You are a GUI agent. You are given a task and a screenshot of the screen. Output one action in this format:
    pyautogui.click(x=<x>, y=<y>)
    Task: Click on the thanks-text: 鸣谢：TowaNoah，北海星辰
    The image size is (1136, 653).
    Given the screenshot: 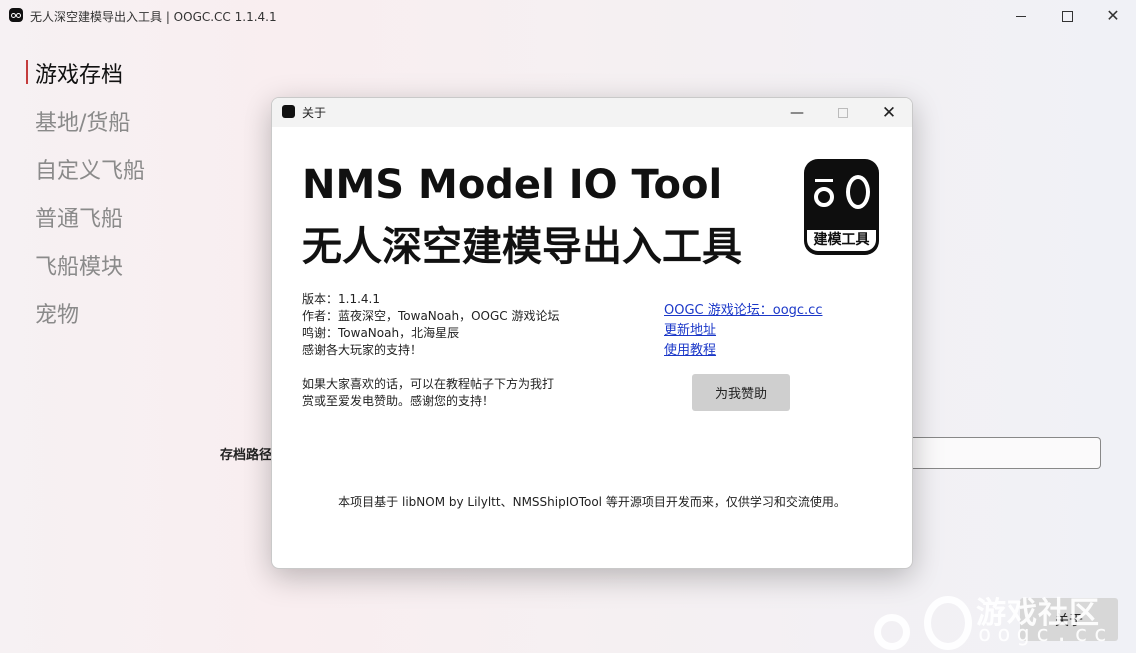 What is the action you would take?
    pyautogui.click(x=381, y=333)
    